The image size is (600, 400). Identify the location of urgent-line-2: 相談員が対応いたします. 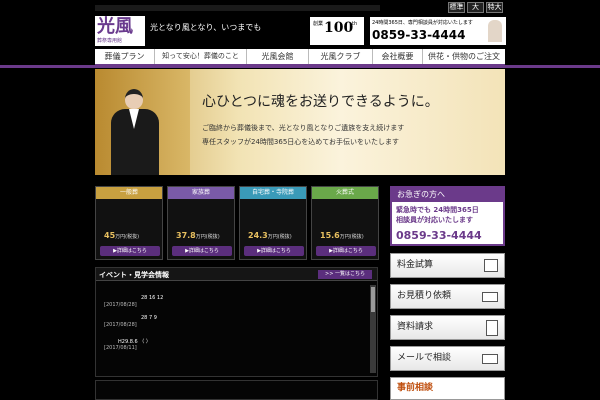
(434, 220).